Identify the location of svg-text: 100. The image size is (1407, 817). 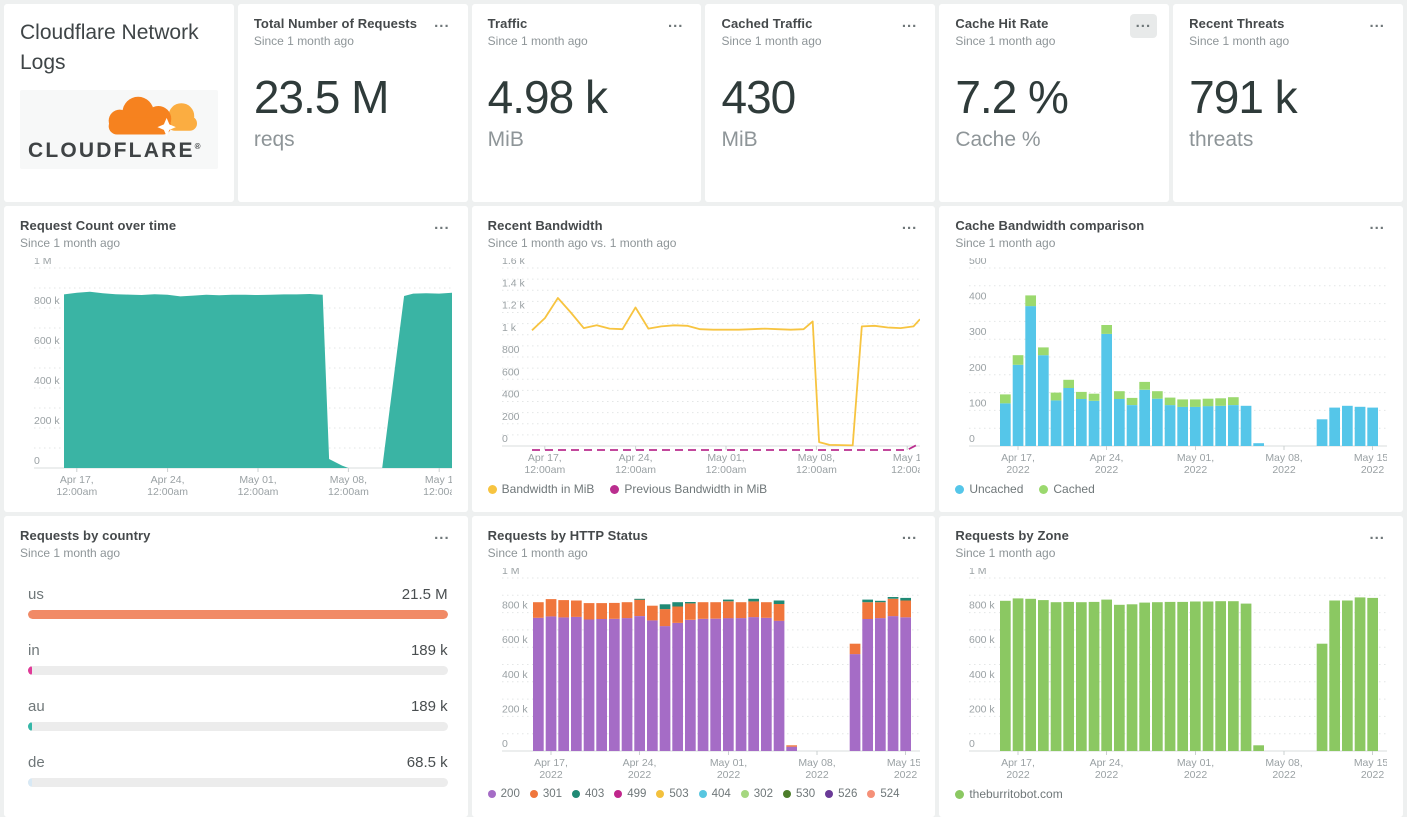
(978, 403).